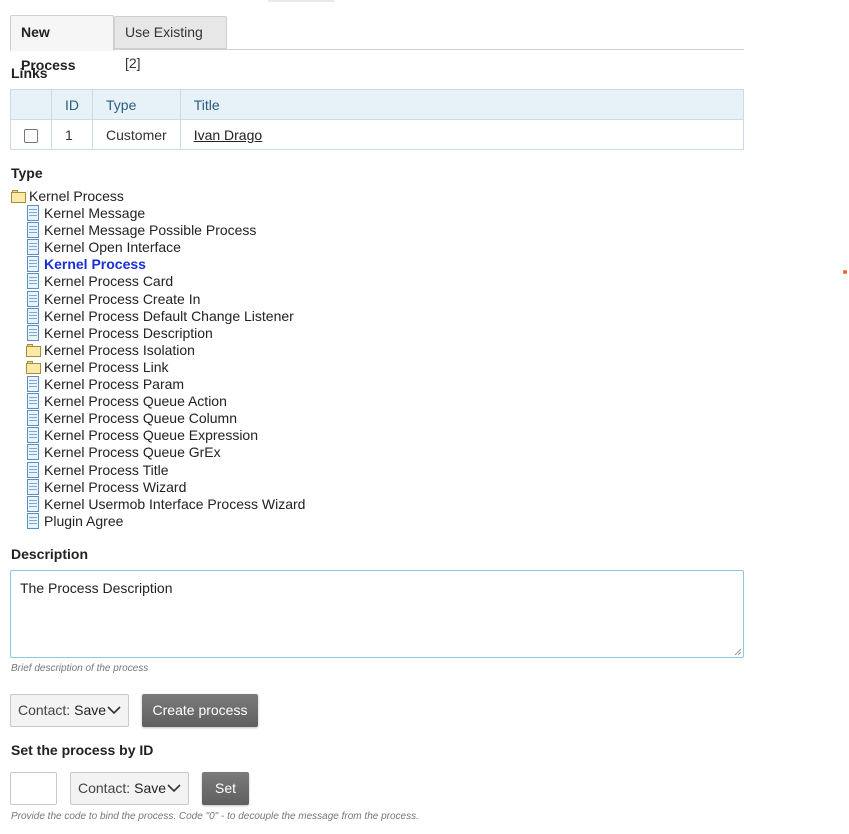 This screenshot has width=849, height=834. What do you see at coordinates (114, 384) in the screenshot?
I see `tree-item-label: Kernel Process Param` at bounding box center [114, 384].